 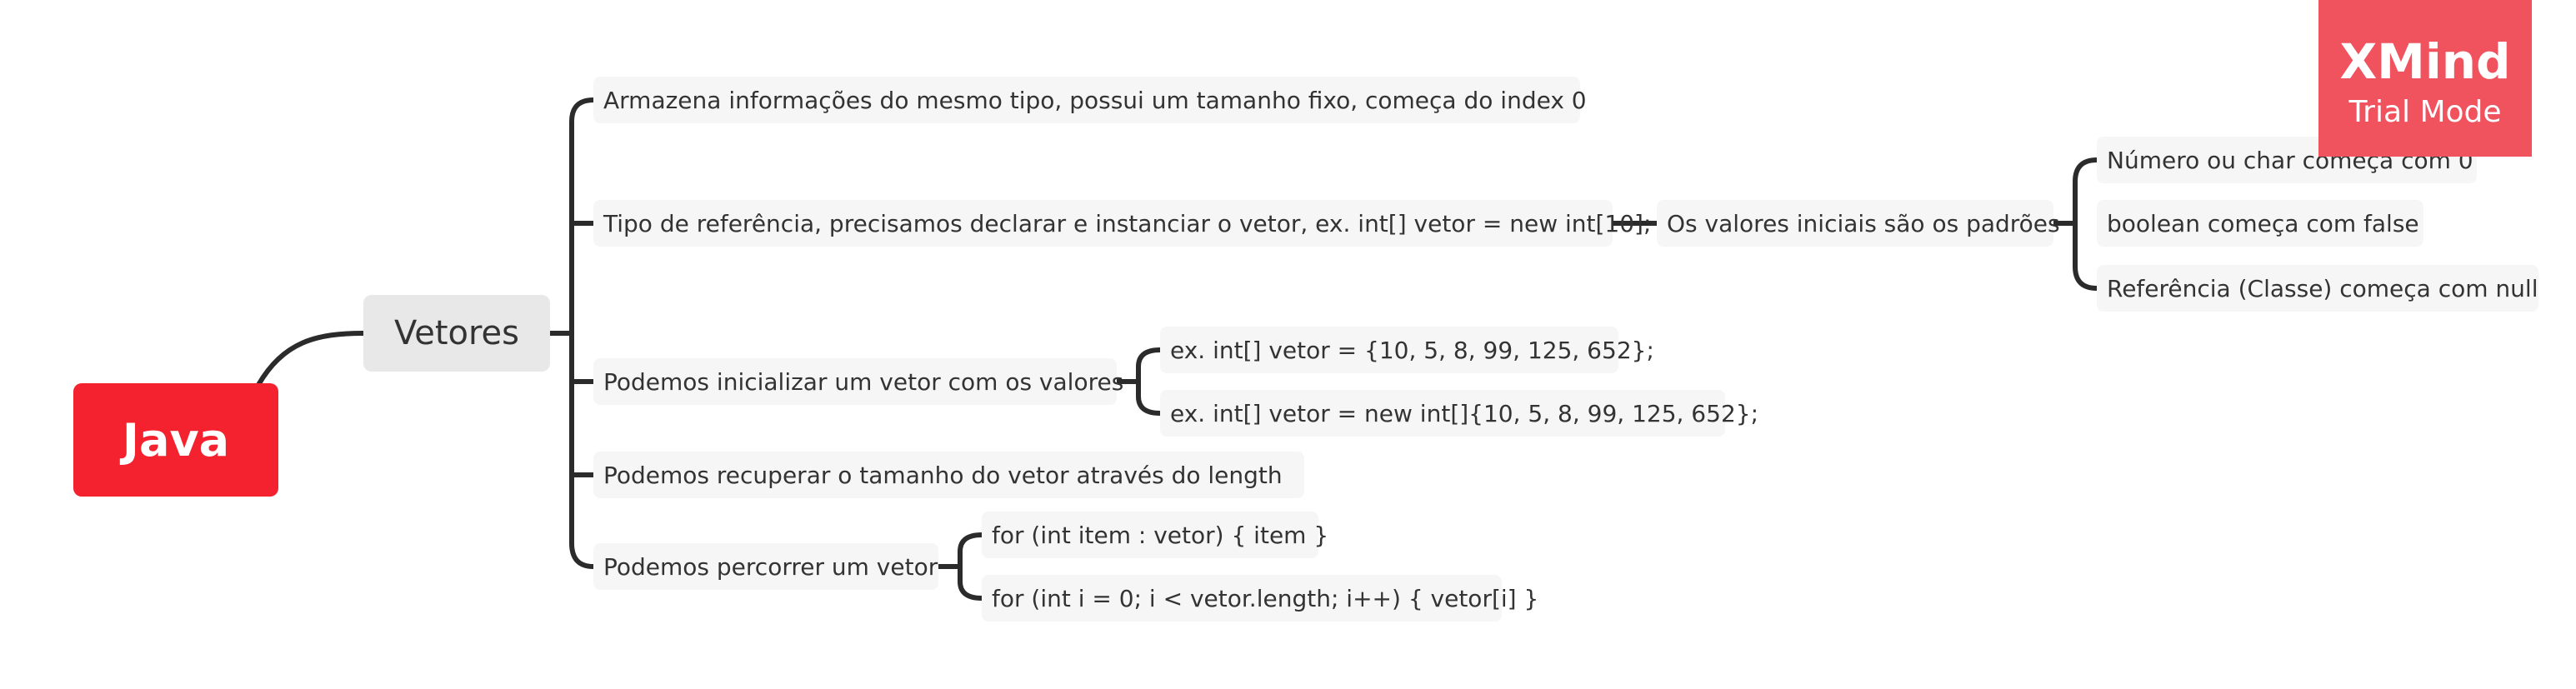 I want to click on trial-watermark: XMind Trial Mode, so click(x=2425, y=78).